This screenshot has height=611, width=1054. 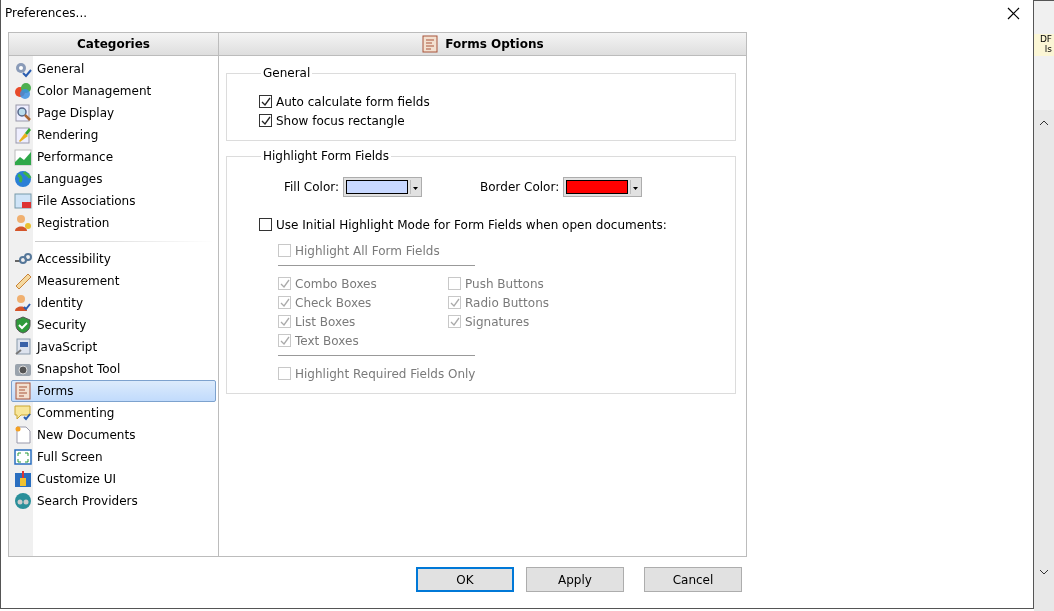 What do you see at coordinates (325, 321) in the screenshot?
I see `checkbox-label: List Boxes` at bounding box center [325, 321].